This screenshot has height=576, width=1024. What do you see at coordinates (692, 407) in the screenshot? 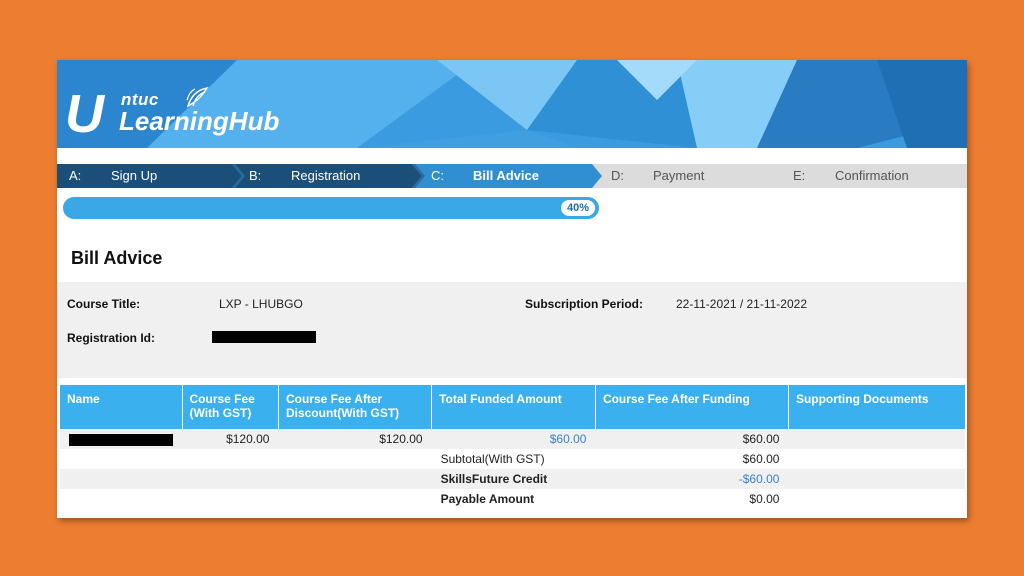
I see `header-fee-after-funding: Course Fee After Funding` at bounding box center [692, 407].